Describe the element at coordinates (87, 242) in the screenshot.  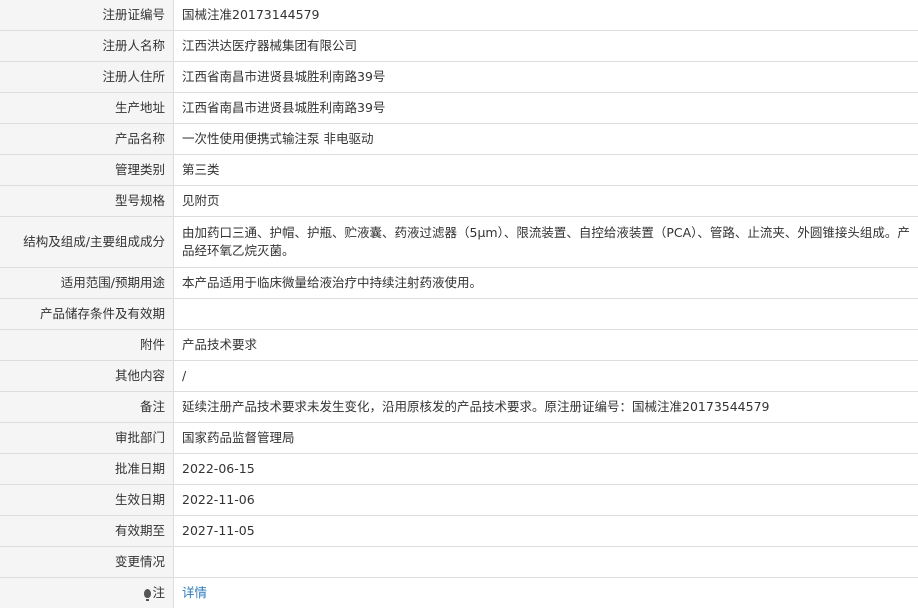
I see `label-structure-composition: 结构及组成/主要组成成分` at that location.